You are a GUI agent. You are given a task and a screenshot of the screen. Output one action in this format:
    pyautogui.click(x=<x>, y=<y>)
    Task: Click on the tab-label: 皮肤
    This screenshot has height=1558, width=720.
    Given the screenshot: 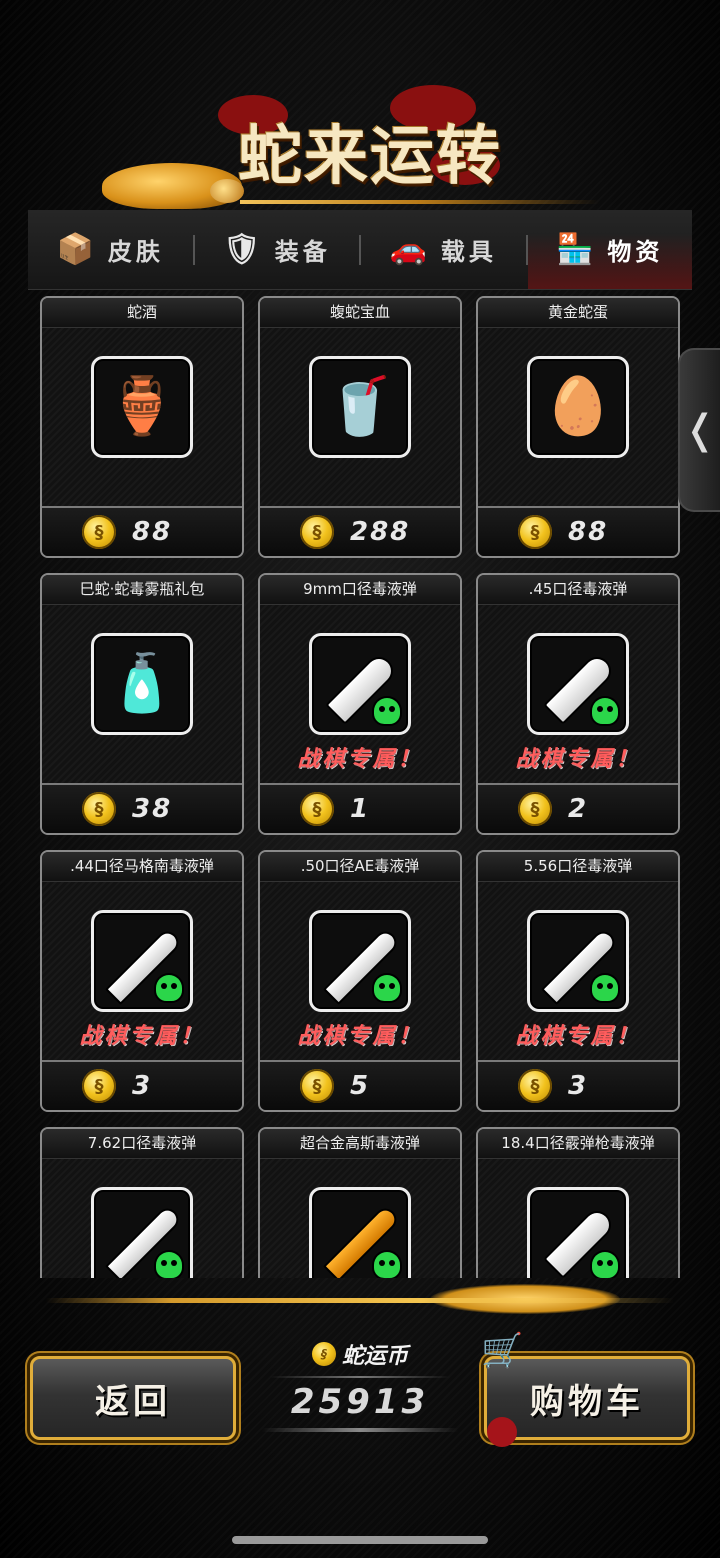 What is the action you would take?
    pyautogui.click(x=135, y=252)
    